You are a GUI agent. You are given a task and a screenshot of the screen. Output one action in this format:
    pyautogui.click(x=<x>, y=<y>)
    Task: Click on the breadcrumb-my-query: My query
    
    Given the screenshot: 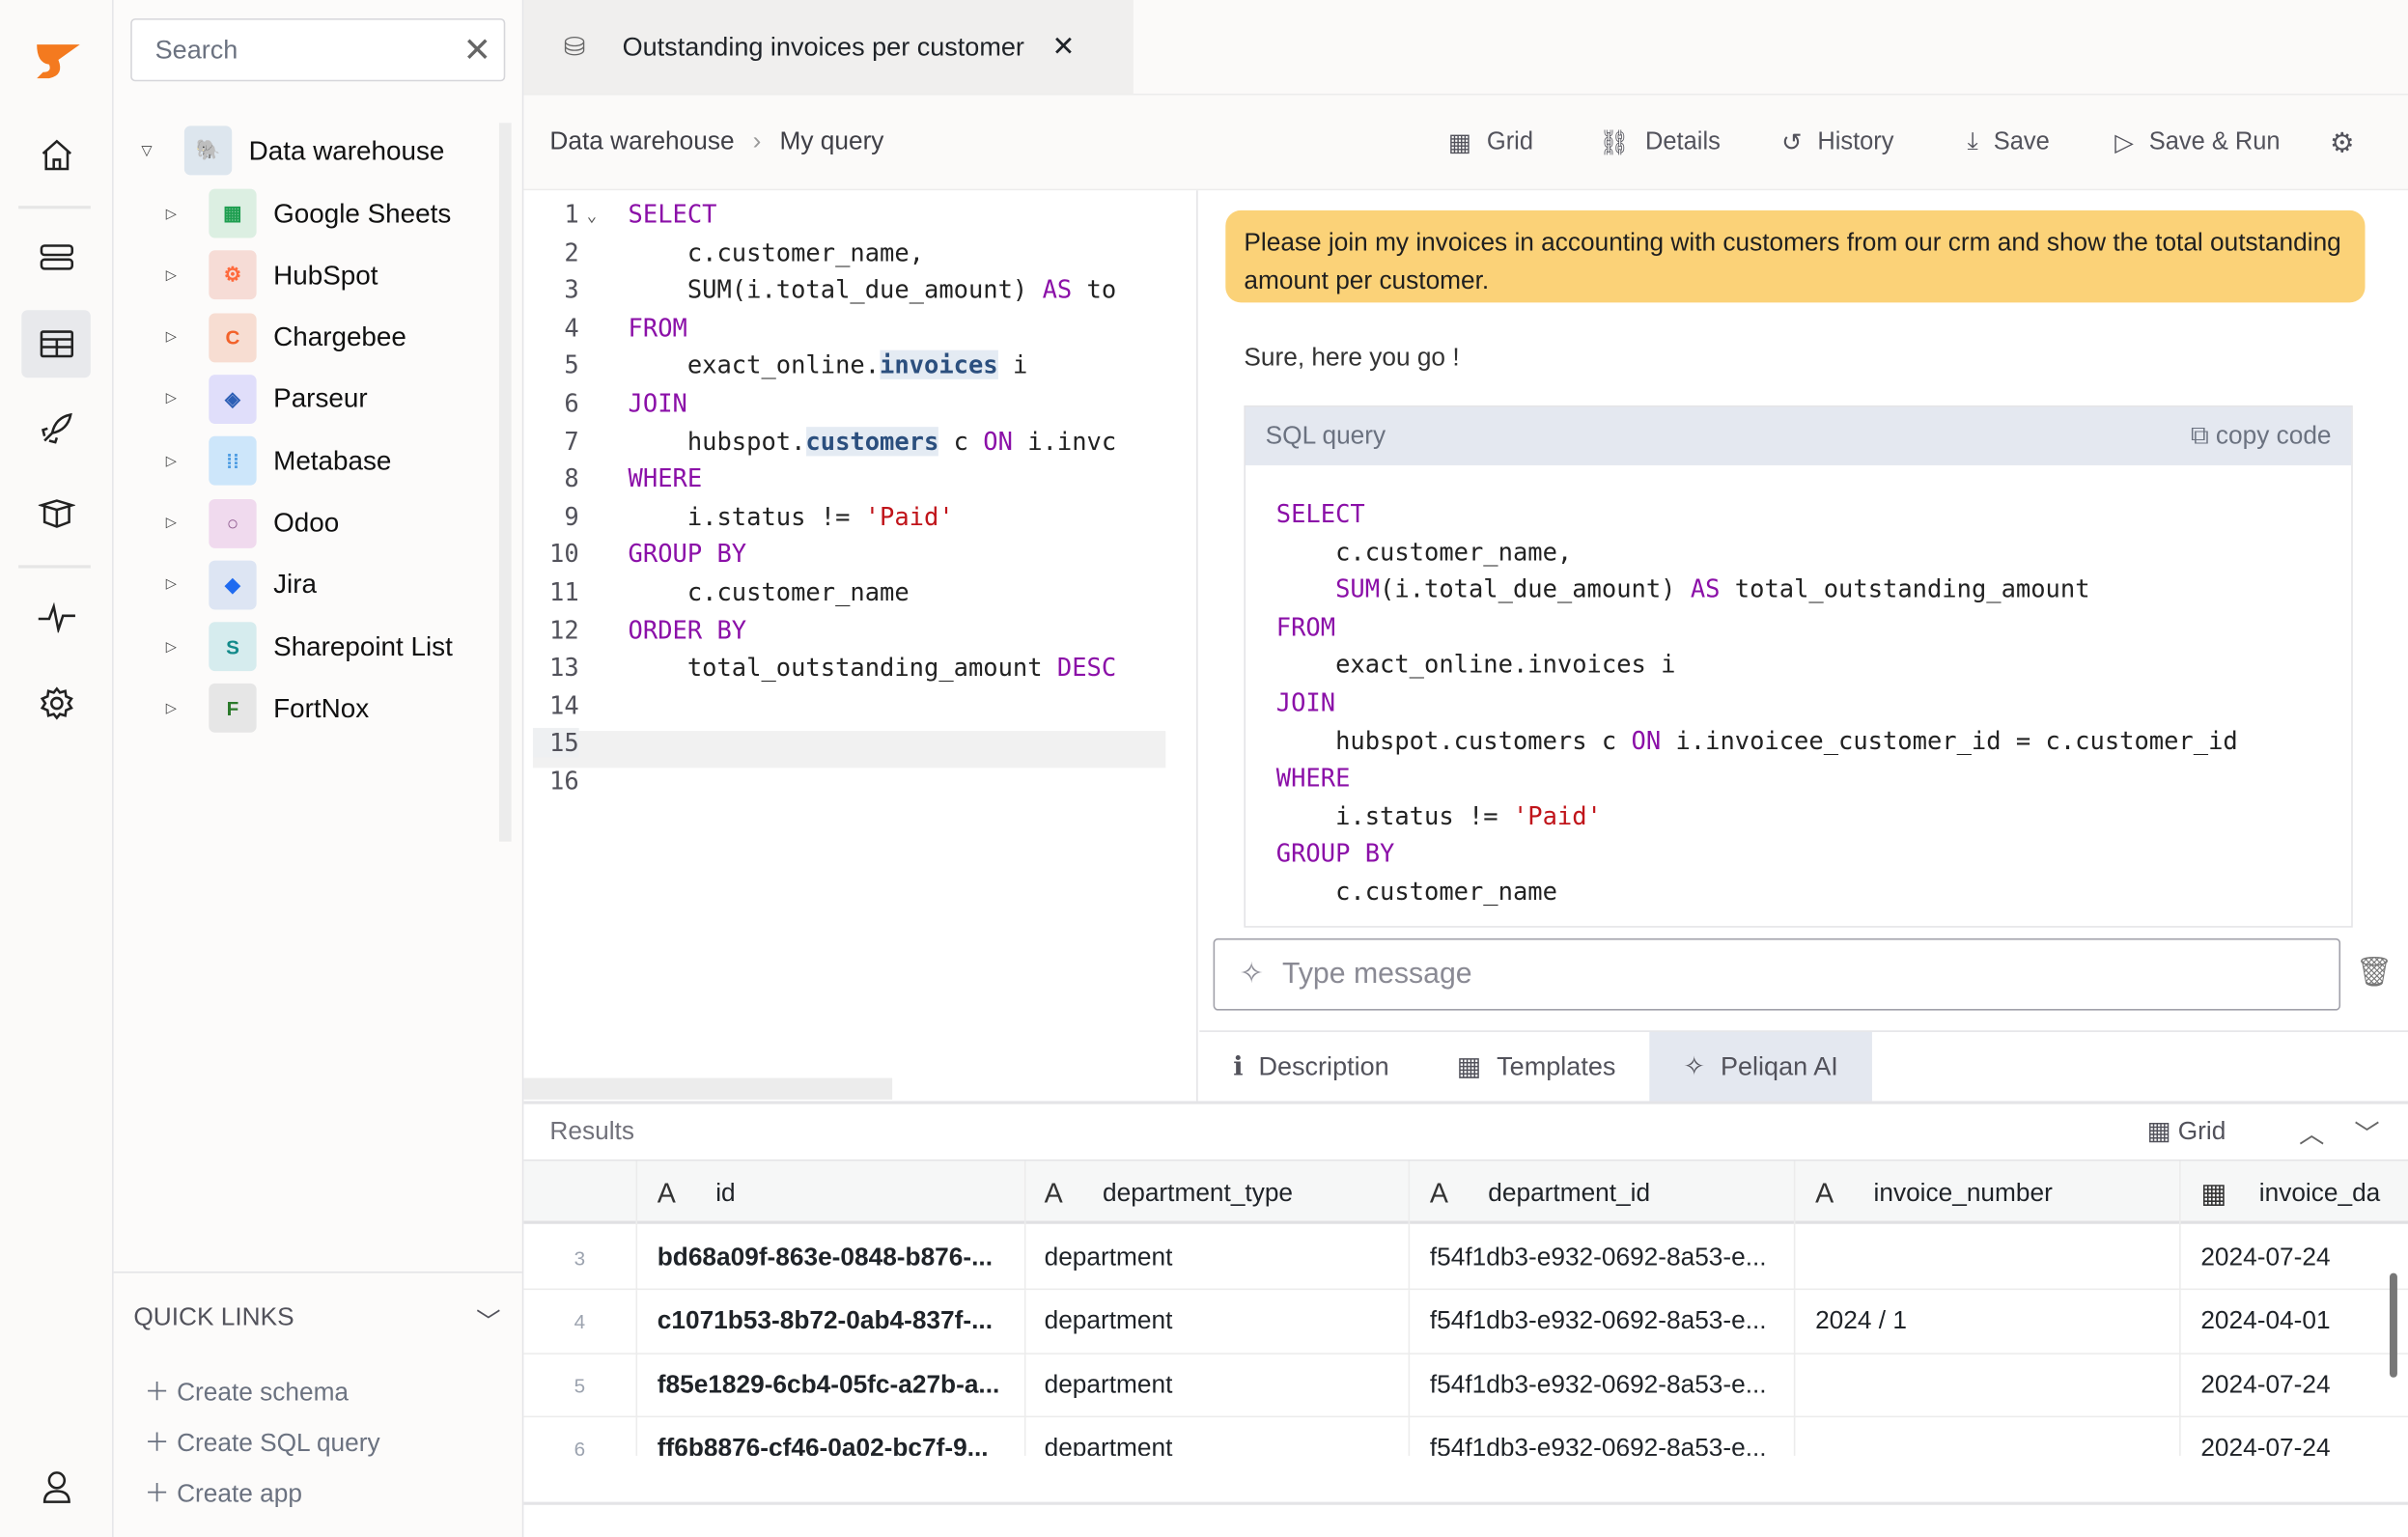 What is the action you would take?
    pyautogui.click(x=832, y=141)
    